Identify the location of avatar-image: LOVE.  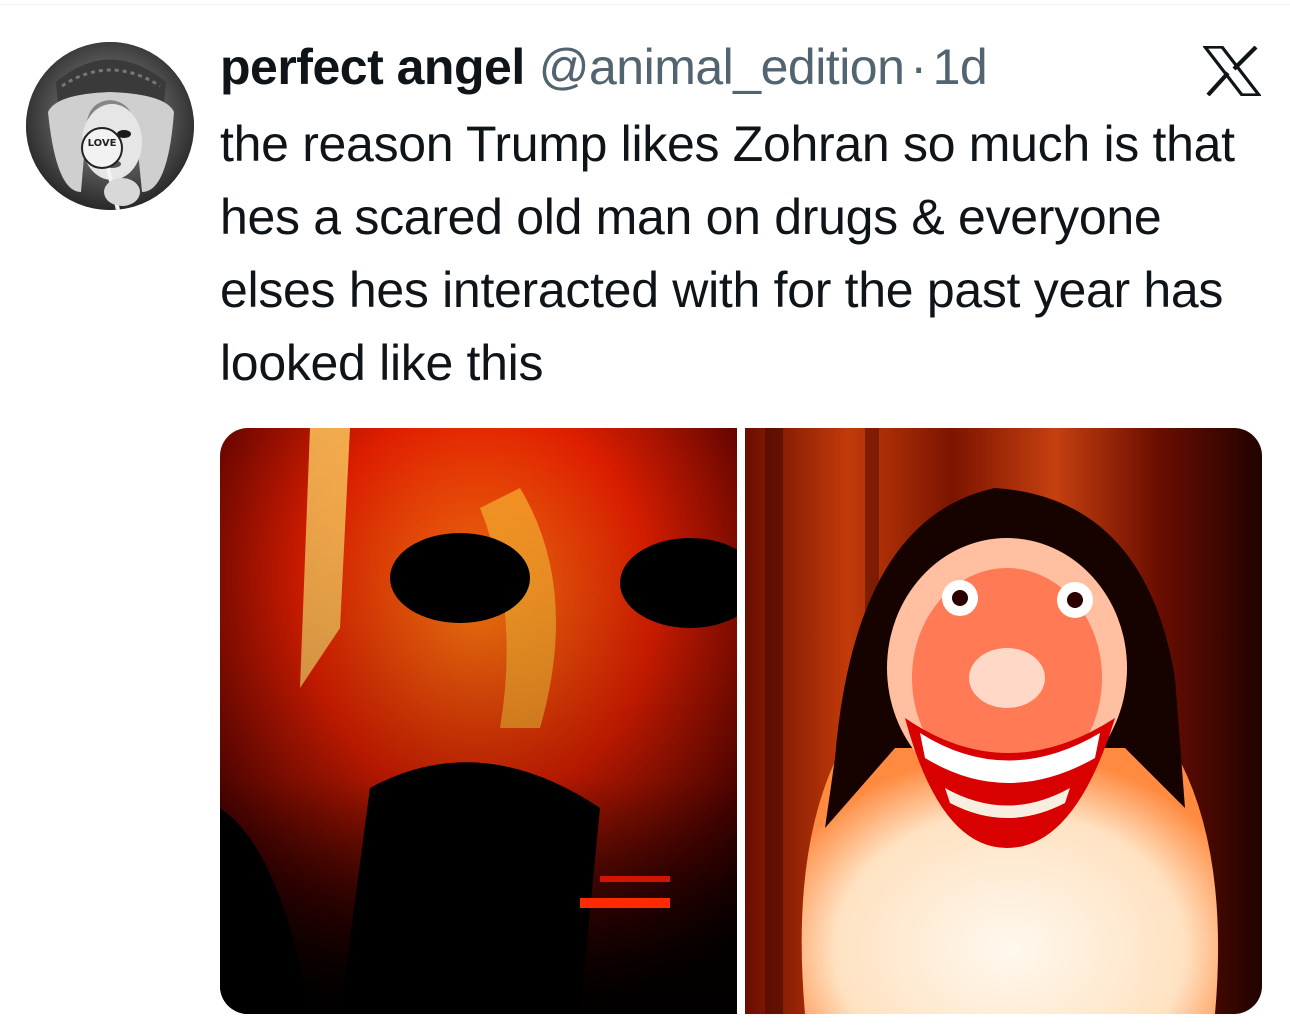
(110, 126).